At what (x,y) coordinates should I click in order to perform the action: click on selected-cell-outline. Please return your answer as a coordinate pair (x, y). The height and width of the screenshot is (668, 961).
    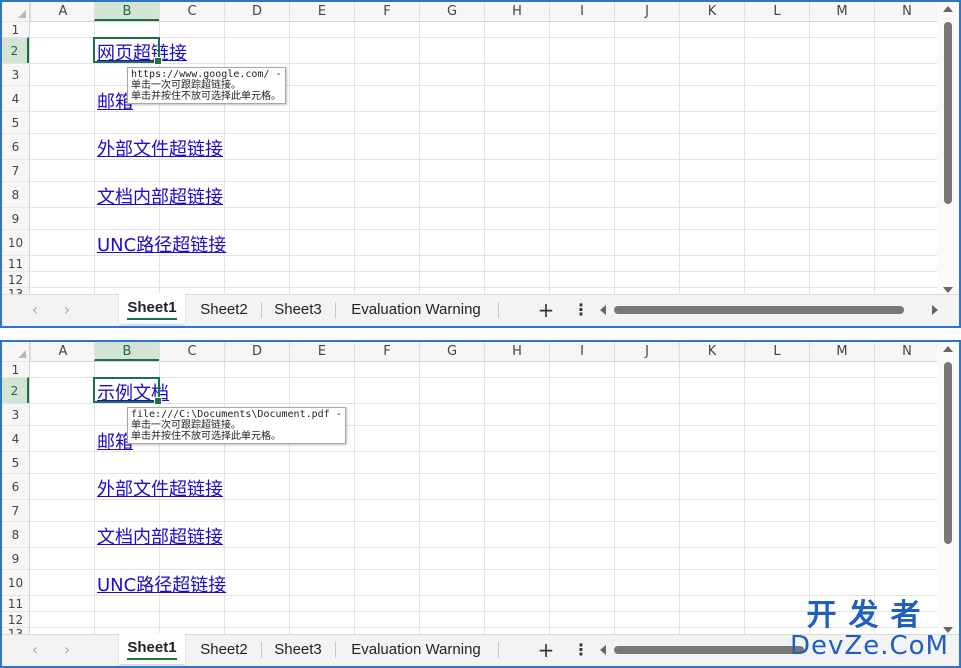
    Looking at the image, I should click on (127, 51).